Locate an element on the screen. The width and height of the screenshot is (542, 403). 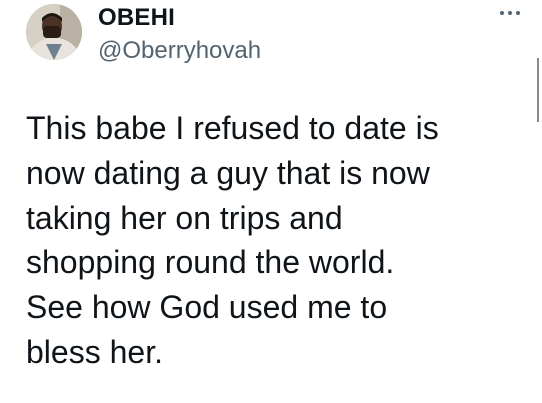
tweet-text-line: now dating a guy that is now is located at coordinates (228, 172).